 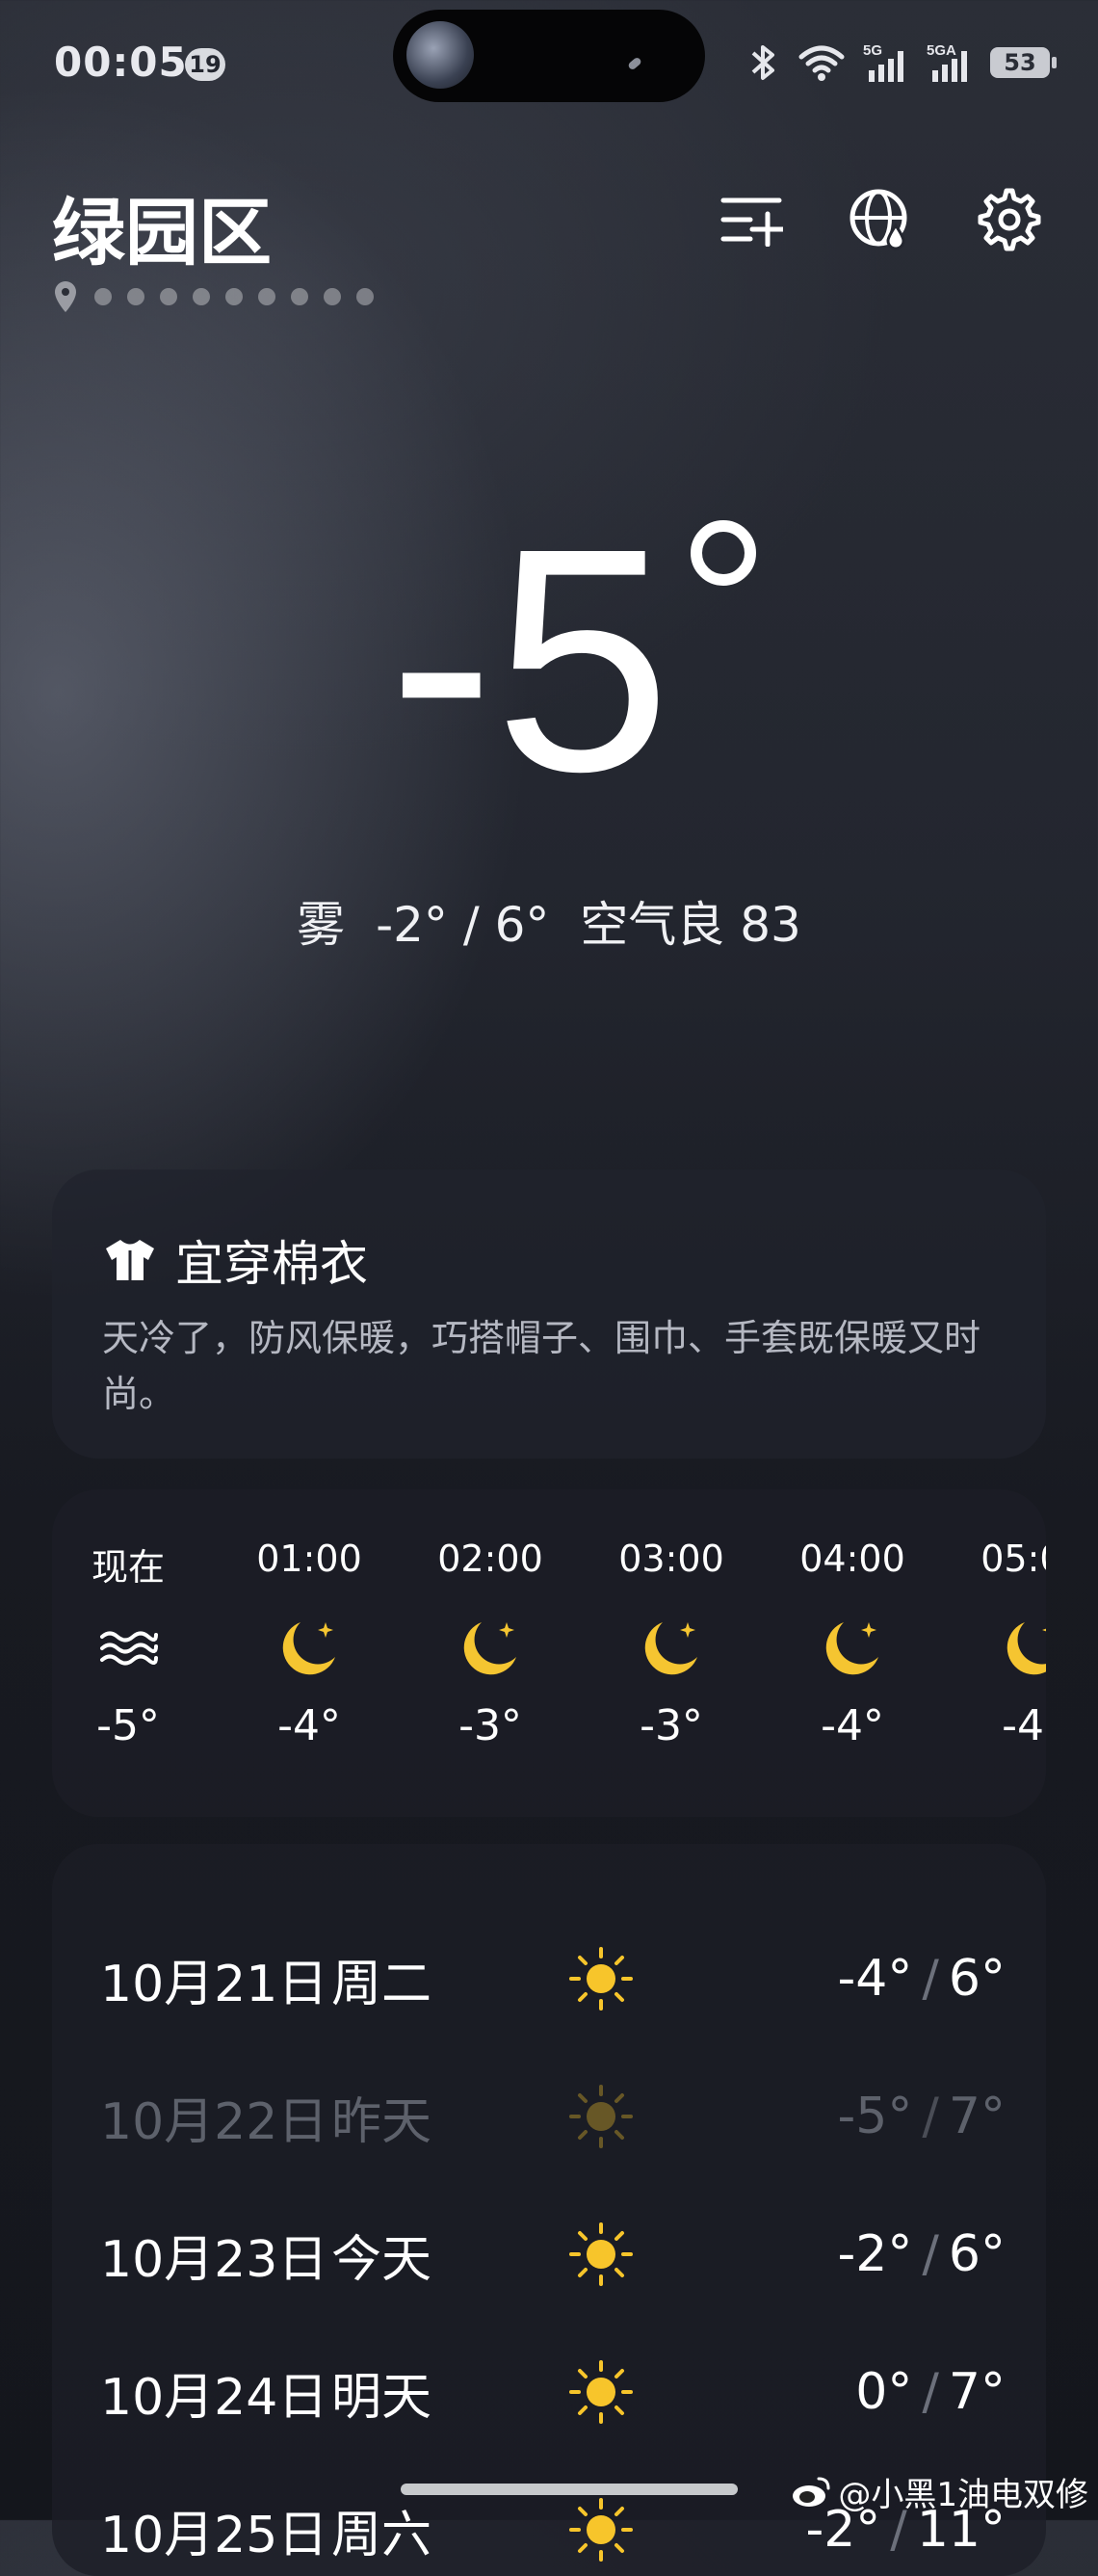 I want to click on dynamic-island, so click(x=549, y=56).